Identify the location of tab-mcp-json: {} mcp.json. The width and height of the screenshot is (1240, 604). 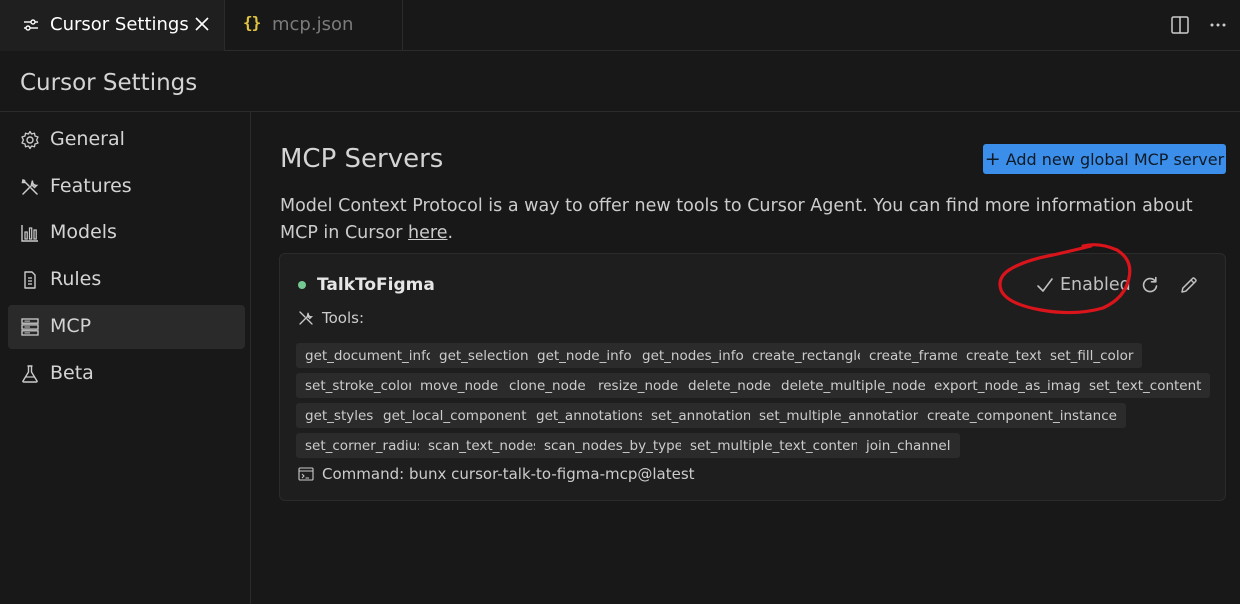
(314, 25).